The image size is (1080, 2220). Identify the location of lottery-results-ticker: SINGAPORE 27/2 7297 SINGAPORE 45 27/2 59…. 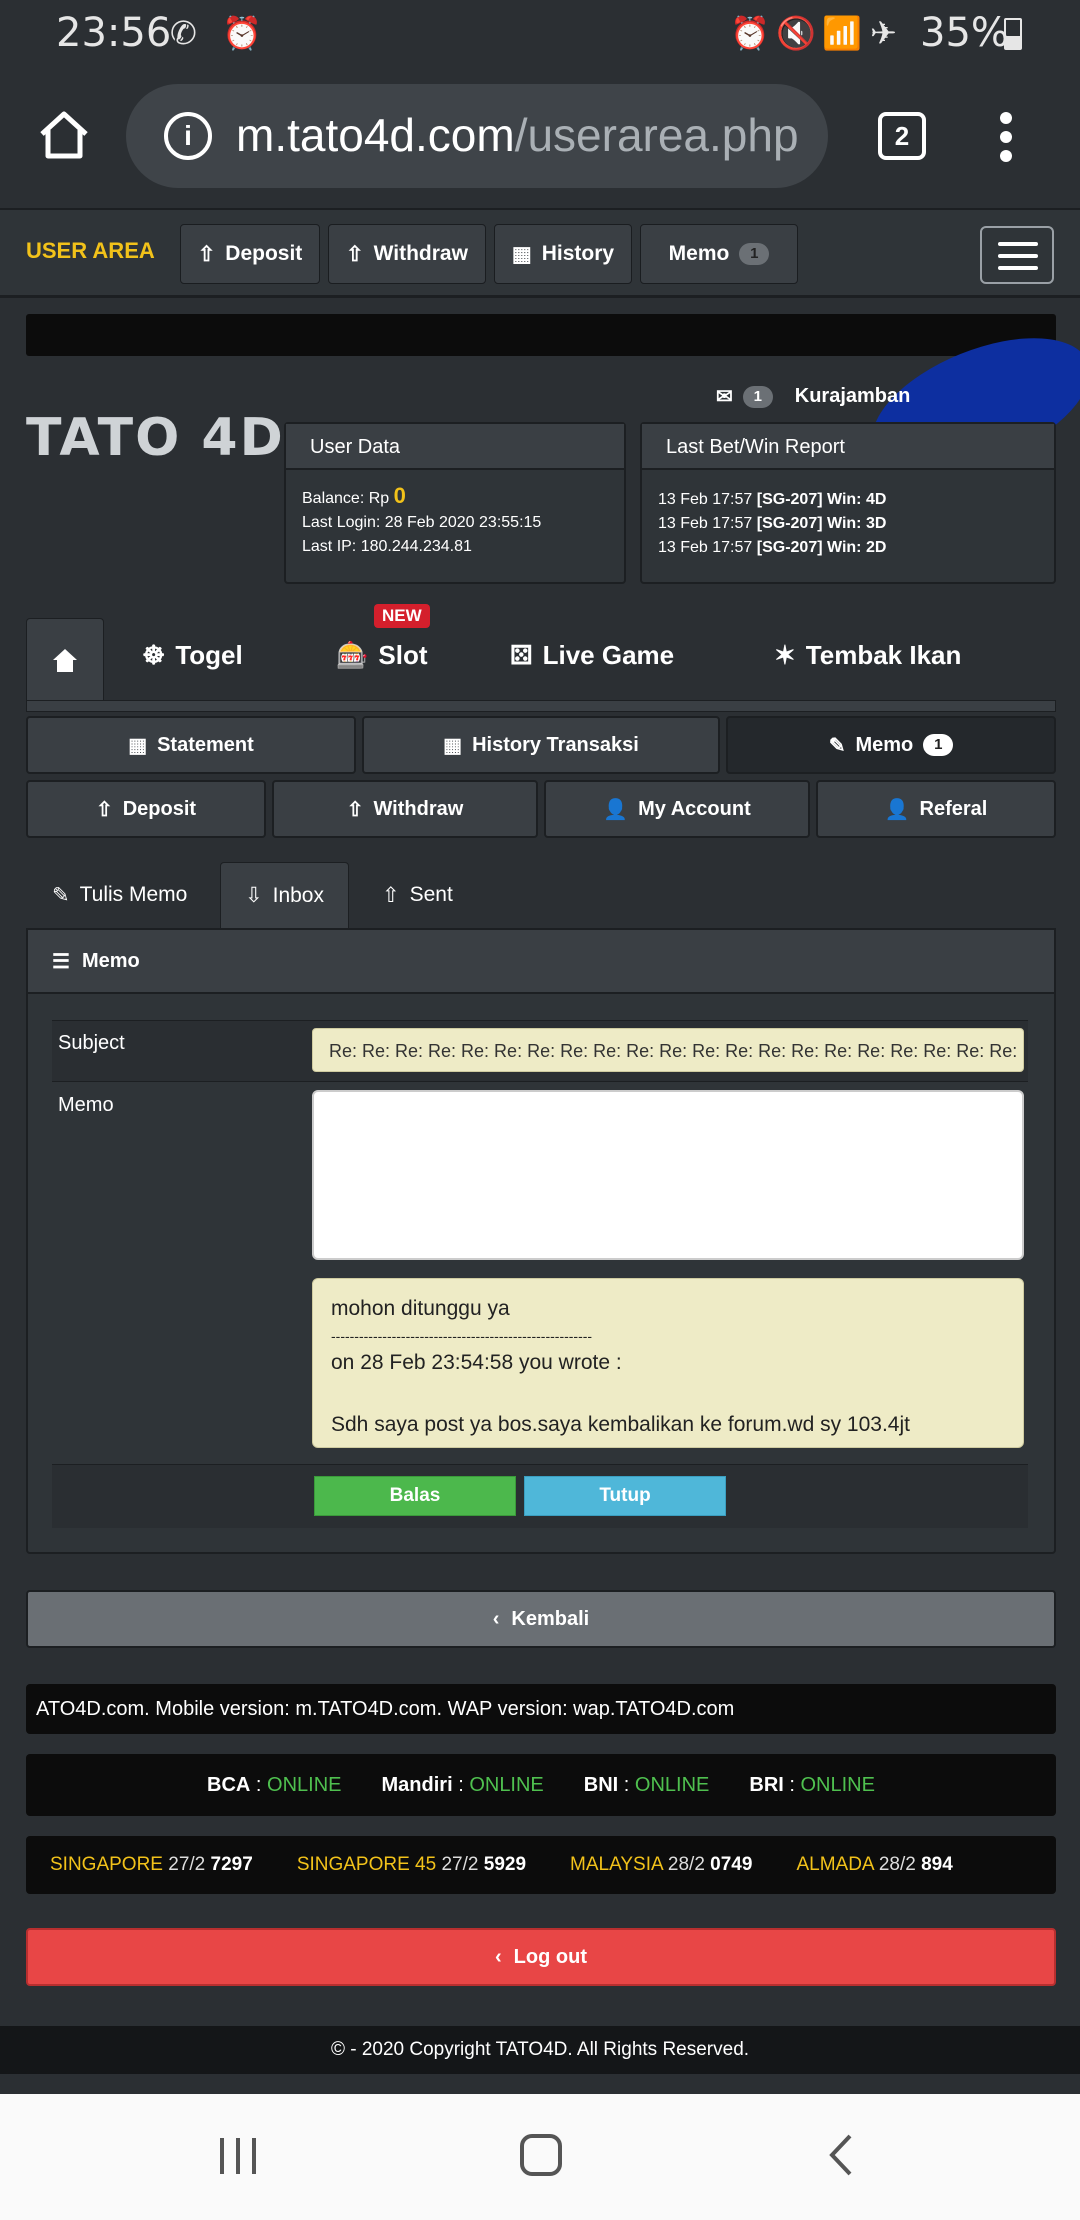
(541, 1865).